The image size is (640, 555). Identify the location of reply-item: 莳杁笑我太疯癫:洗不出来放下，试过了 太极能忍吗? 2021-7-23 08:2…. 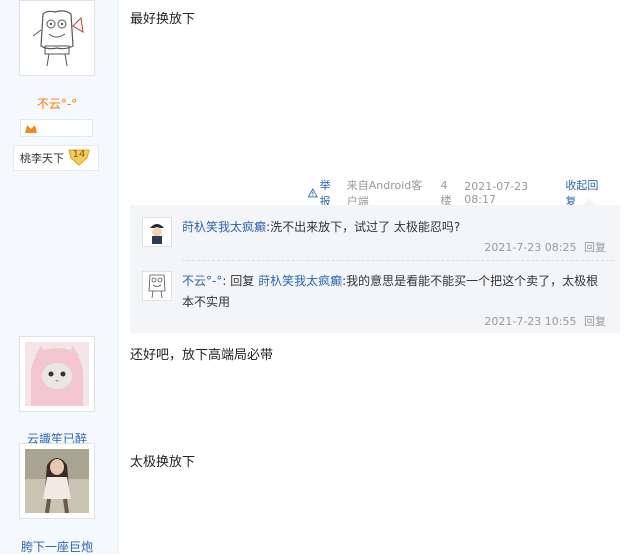
(377, 237).